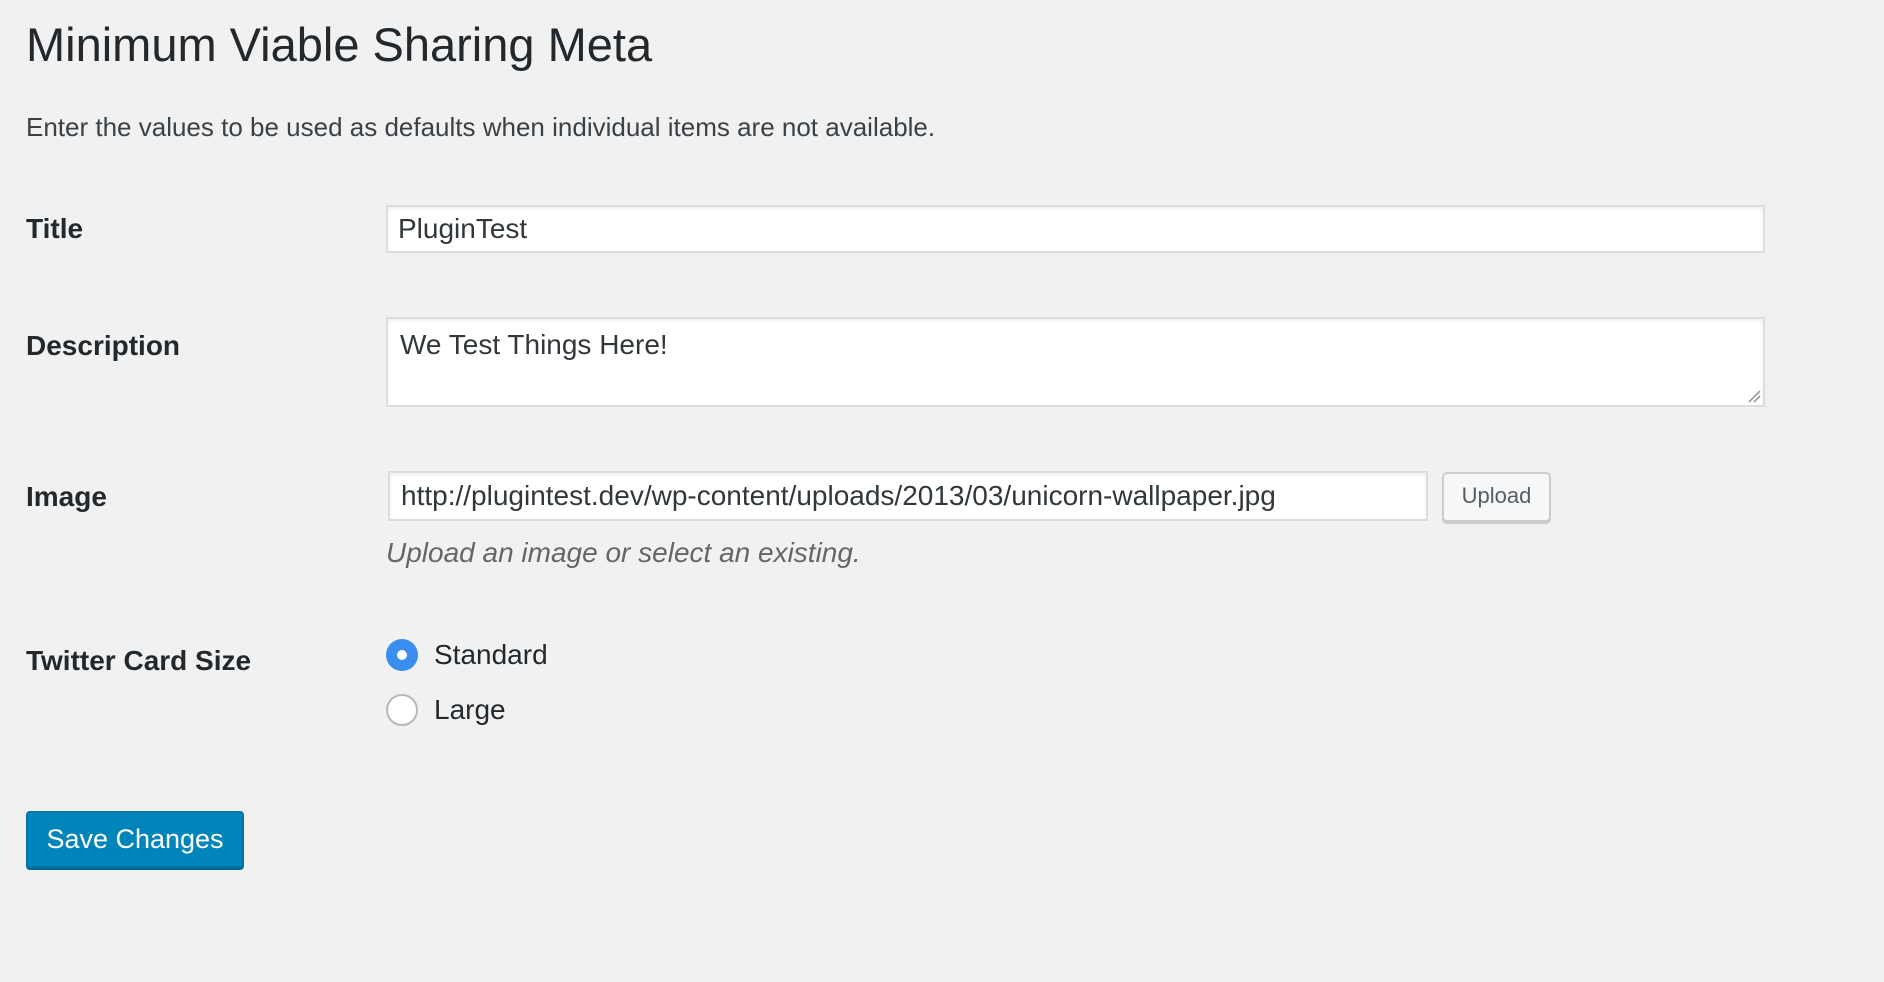  Describe the element at coordinates (1753, 395) in the screenshot. I see `resize-grip-icon` at that location.